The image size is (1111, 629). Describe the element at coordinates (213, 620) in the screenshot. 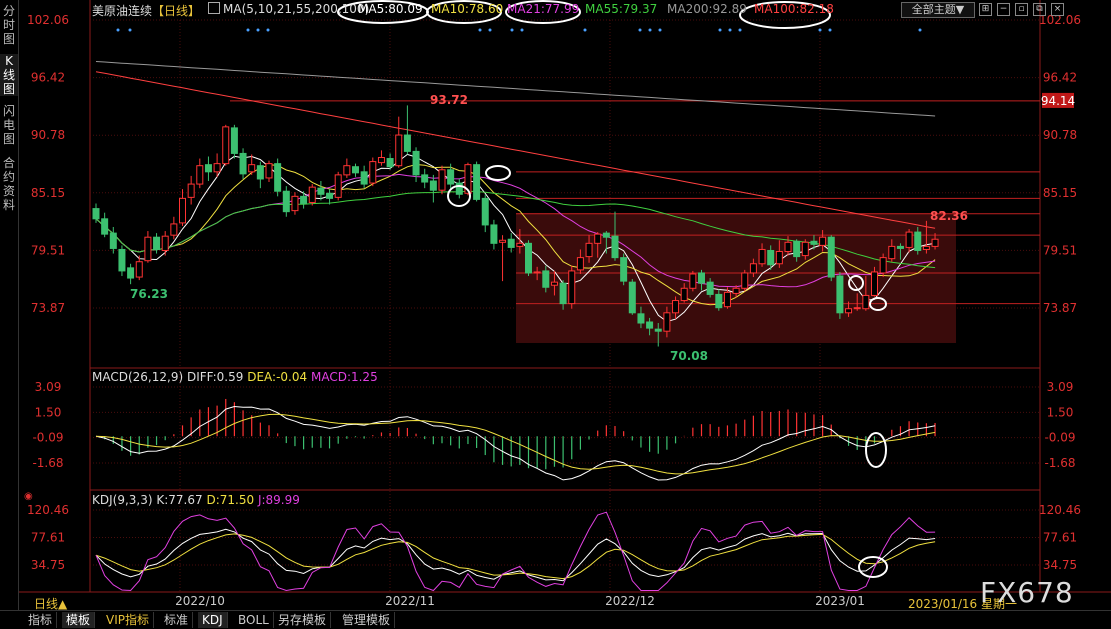

I see `tab-kdj: KDJ` at that location.